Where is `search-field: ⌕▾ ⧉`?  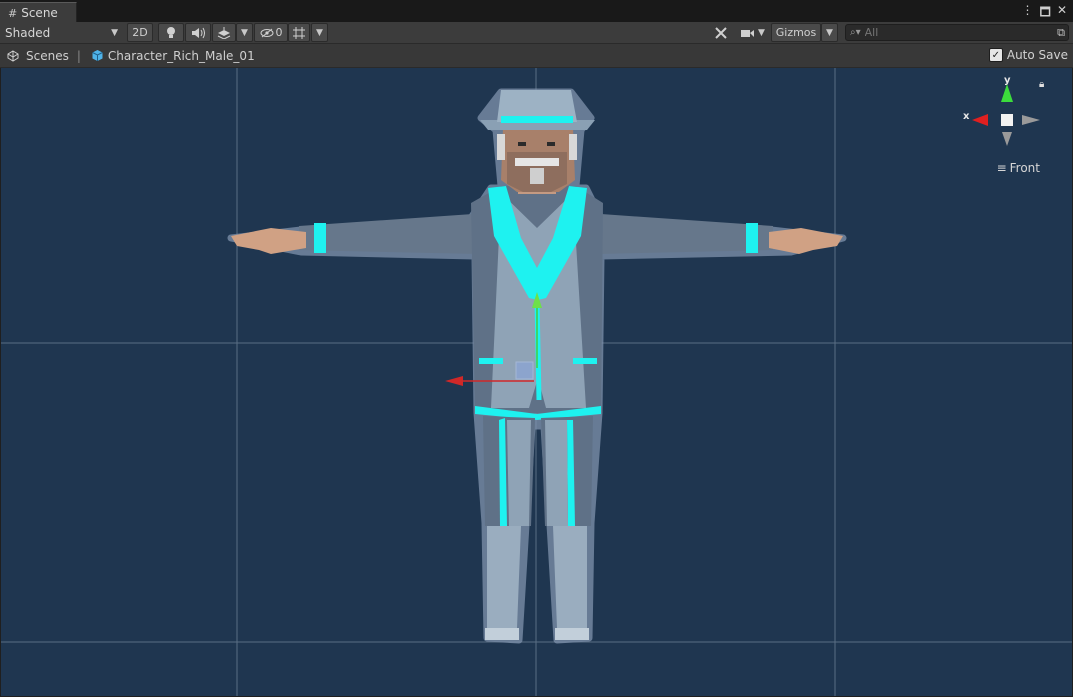 search-field: ⌕▾ ⧉ is located at coordinates (957, 32).